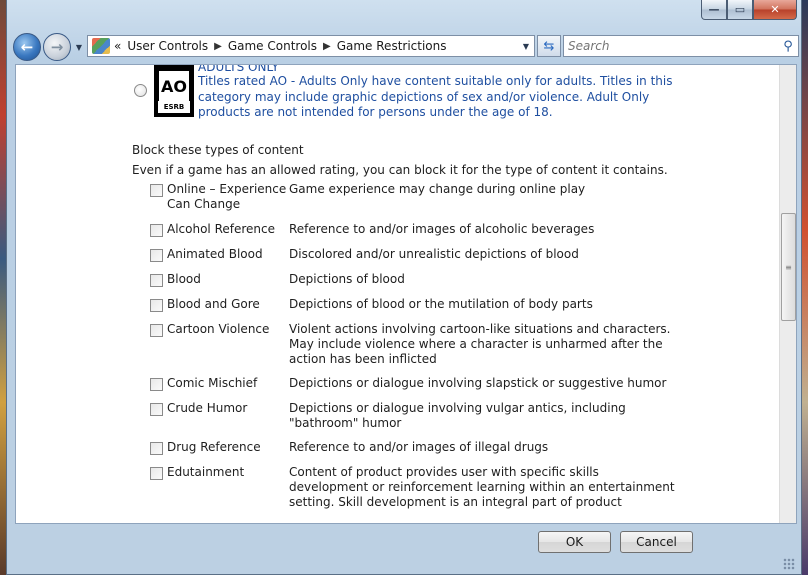 This screenshot has width=808, height=575. I want to click on descriptor-label: Blood, so click(184, 279).